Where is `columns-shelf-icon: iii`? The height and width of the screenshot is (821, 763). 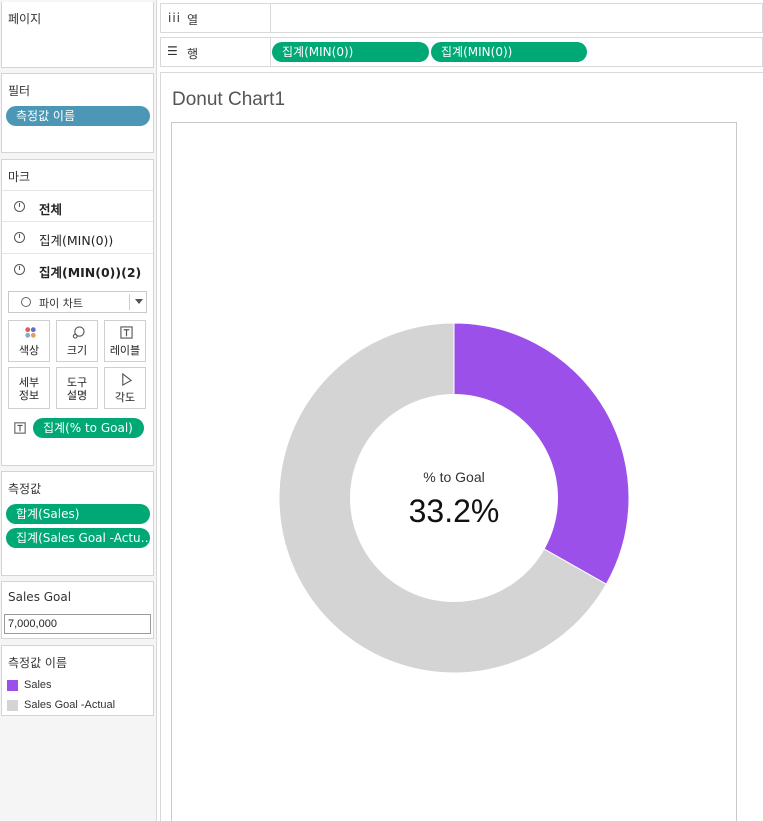 columns-shelf-icon: iii is located at coordinates (175, 18).